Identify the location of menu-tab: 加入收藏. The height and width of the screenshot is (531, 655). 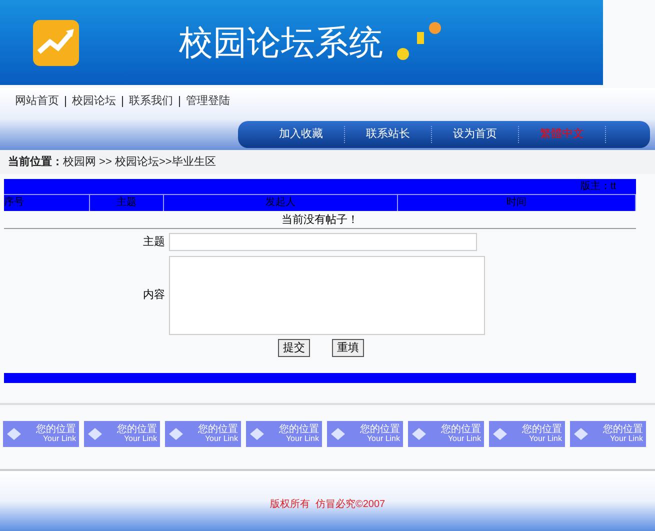
(301, 134).